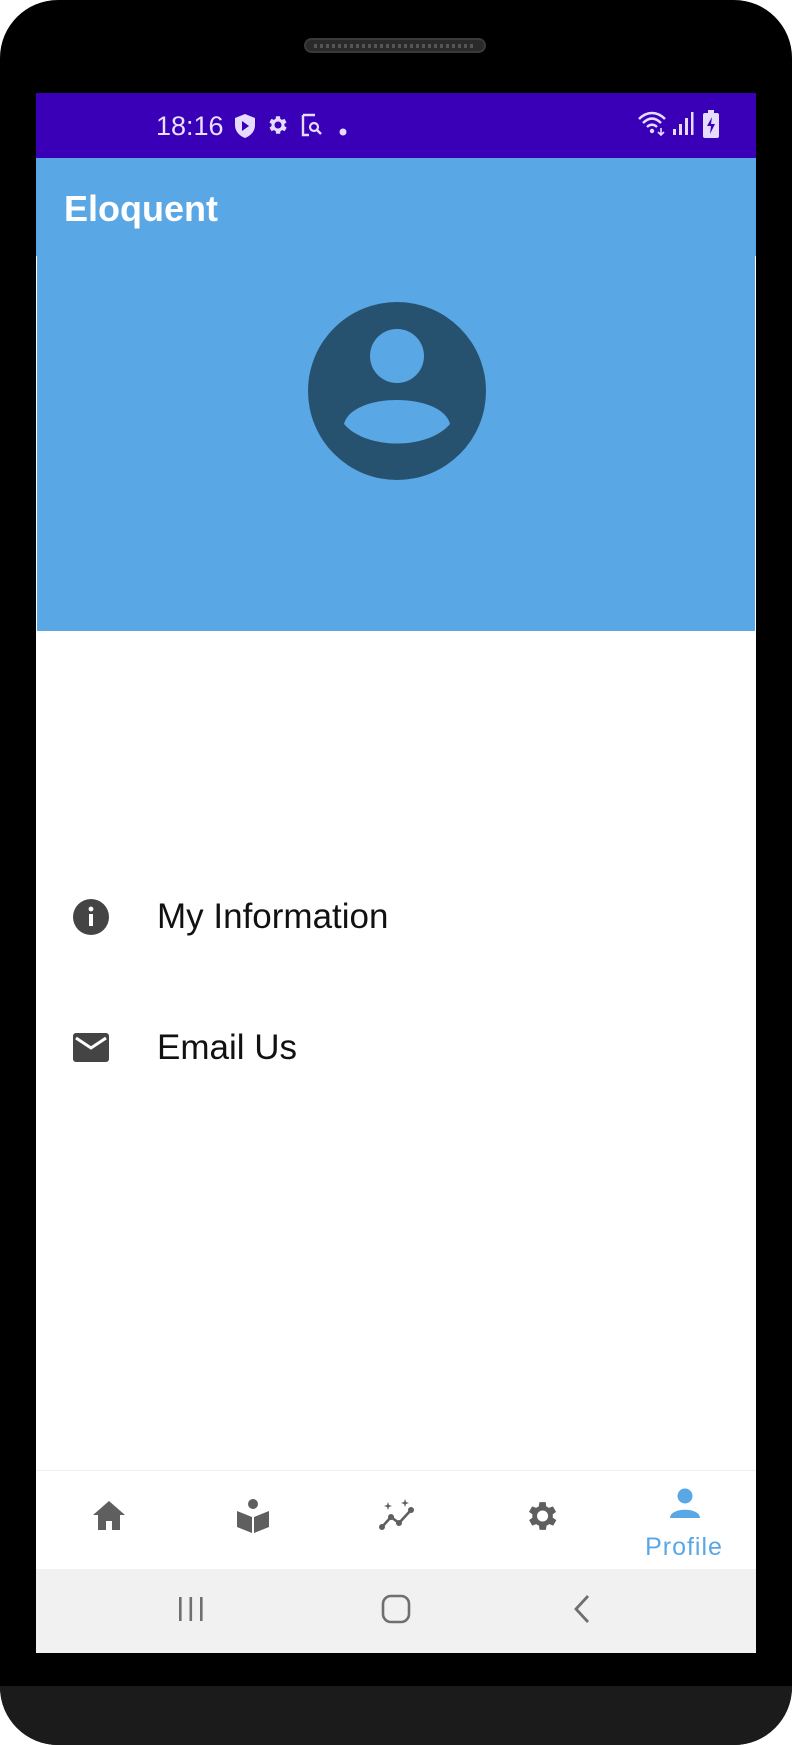  I want to click on signal-icon, so click(683, 126).